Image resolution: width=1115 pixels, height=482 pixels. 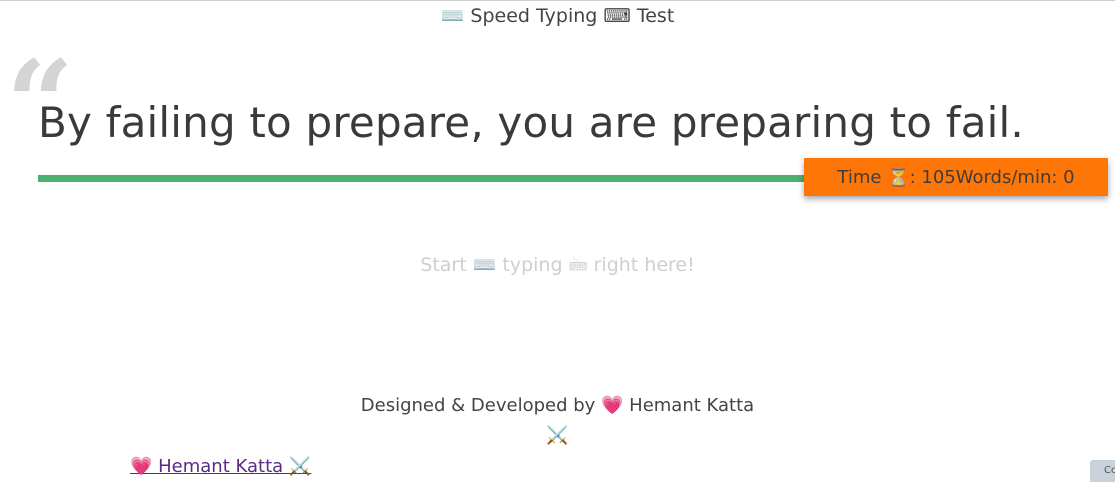 I want to click on progress-bar, so click(x=428, y=178).